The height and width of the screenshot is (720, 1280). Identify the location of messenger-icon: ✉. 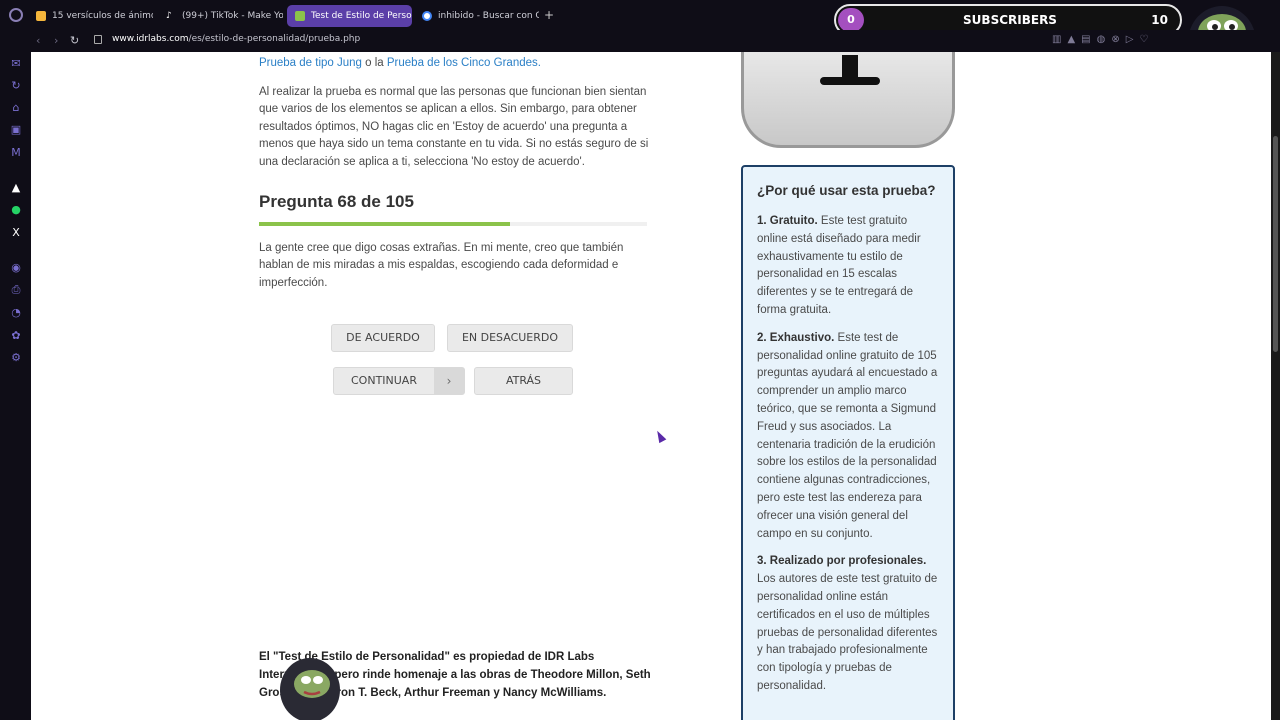
(16, 64).